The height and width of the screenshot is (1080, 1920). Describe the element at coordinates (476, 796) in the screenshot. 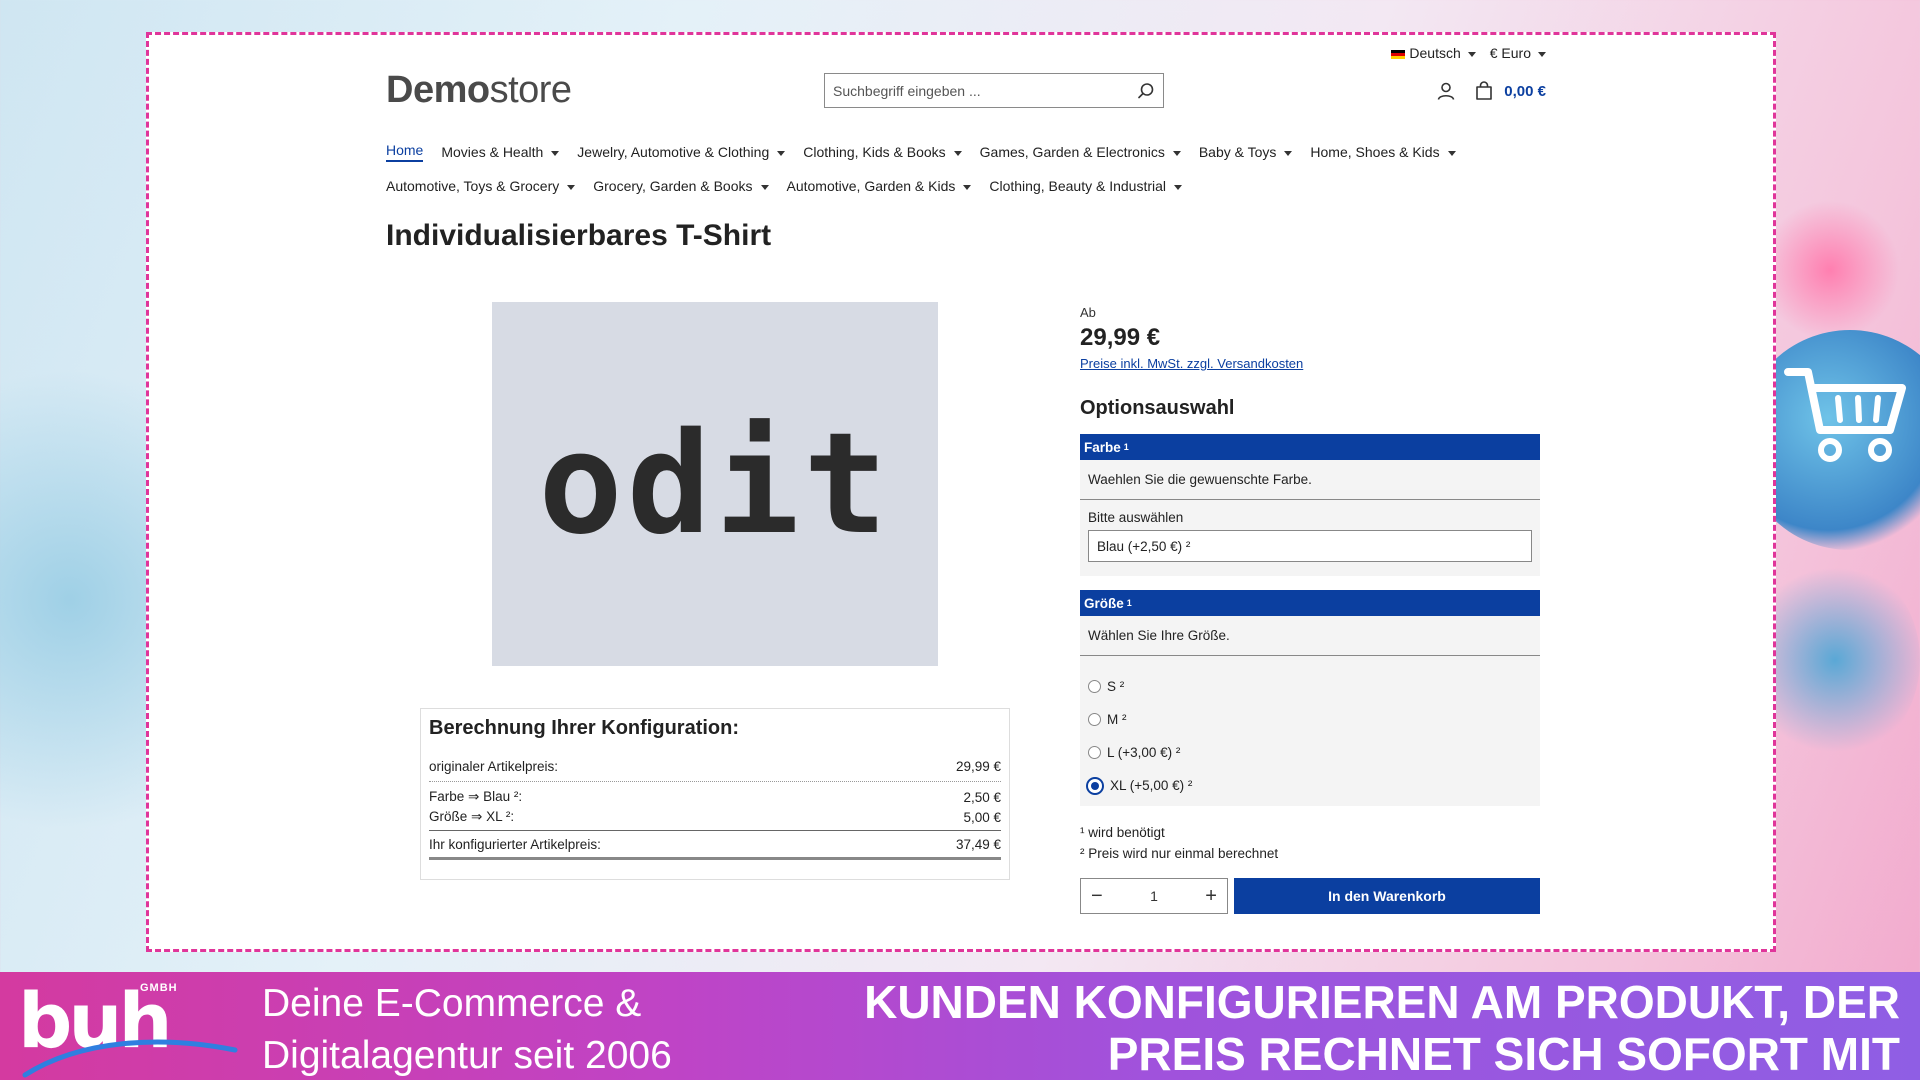

I see `calc-item-label: Farbe ⇒ Blau ²:` at that location.